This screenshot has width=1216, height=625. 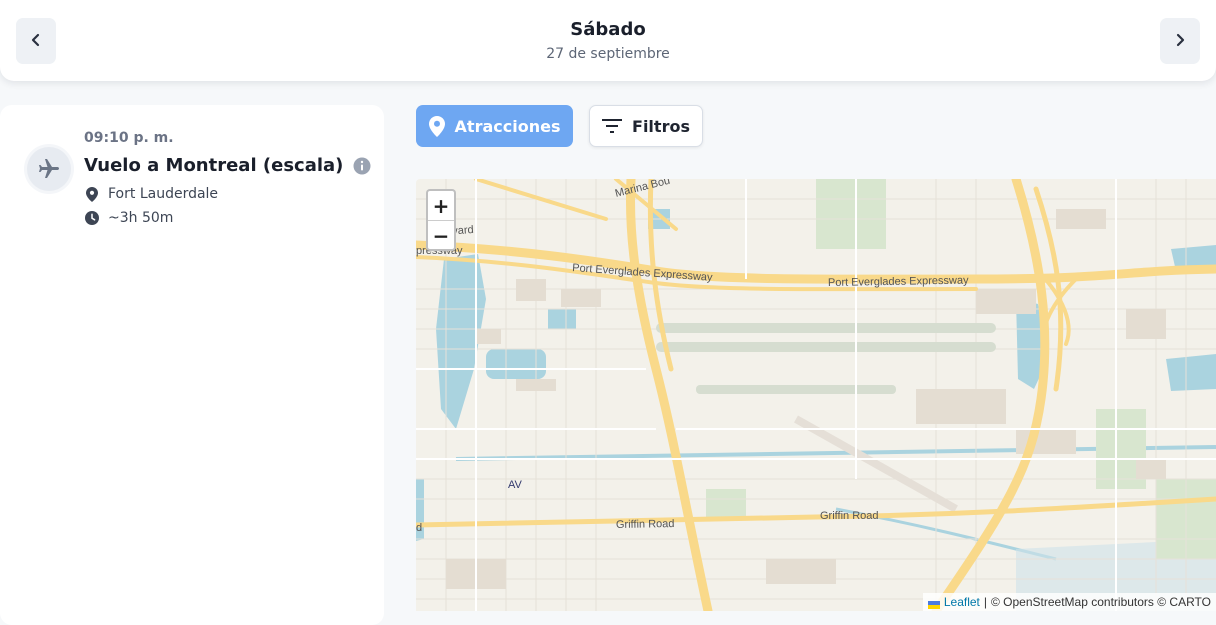 What do you see at coordinates (933, 603) in the screenshot?
I see `ukraine-flag-icon` at bounding box center [933, 603].